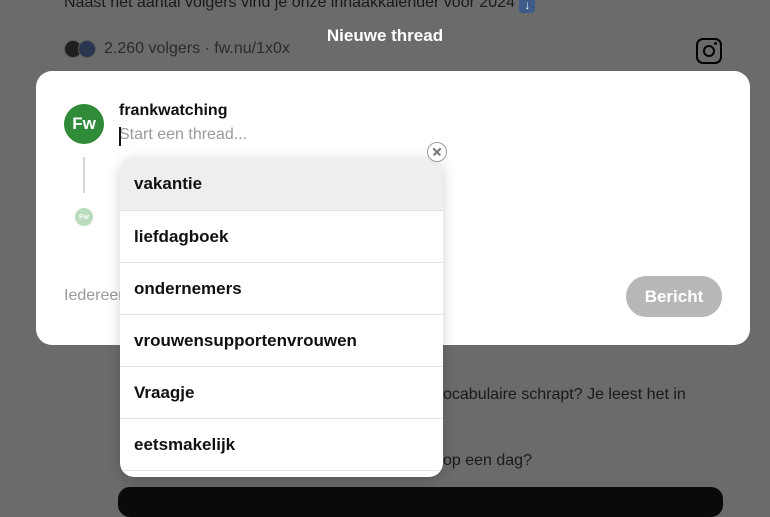 The image size is (770, 517). I want to click on text-caret, so click(120, 136).